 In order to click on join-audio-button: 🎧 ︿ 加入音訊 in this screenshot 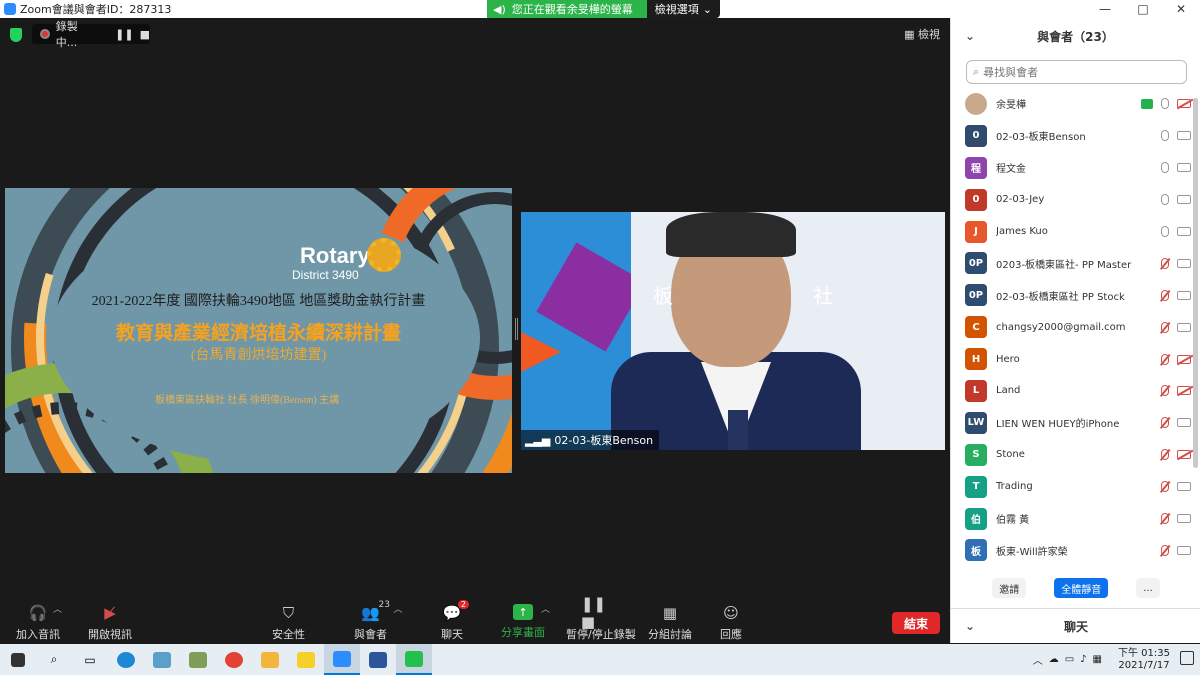, I will do `click(39, 622)`.